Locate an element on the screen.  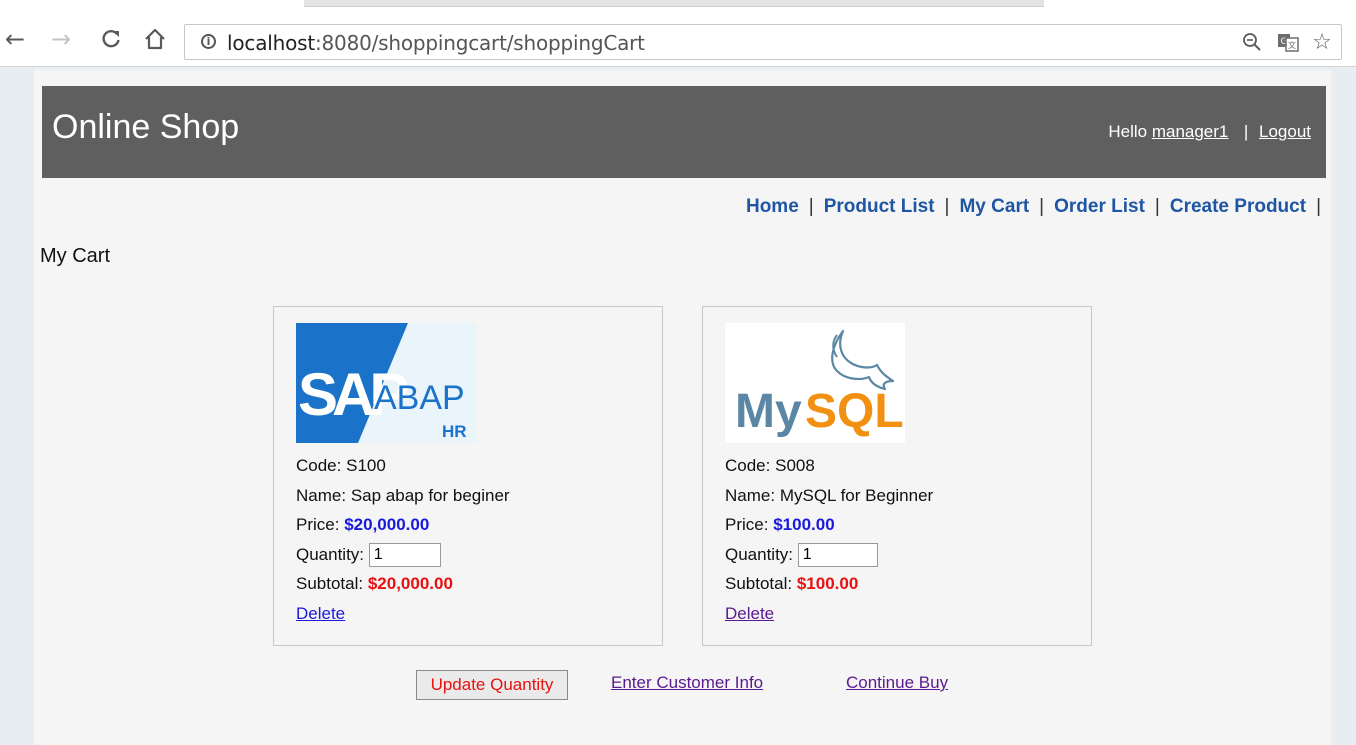
product-price-row: Price: $20,000.00 is located at coordinates (403, 525).